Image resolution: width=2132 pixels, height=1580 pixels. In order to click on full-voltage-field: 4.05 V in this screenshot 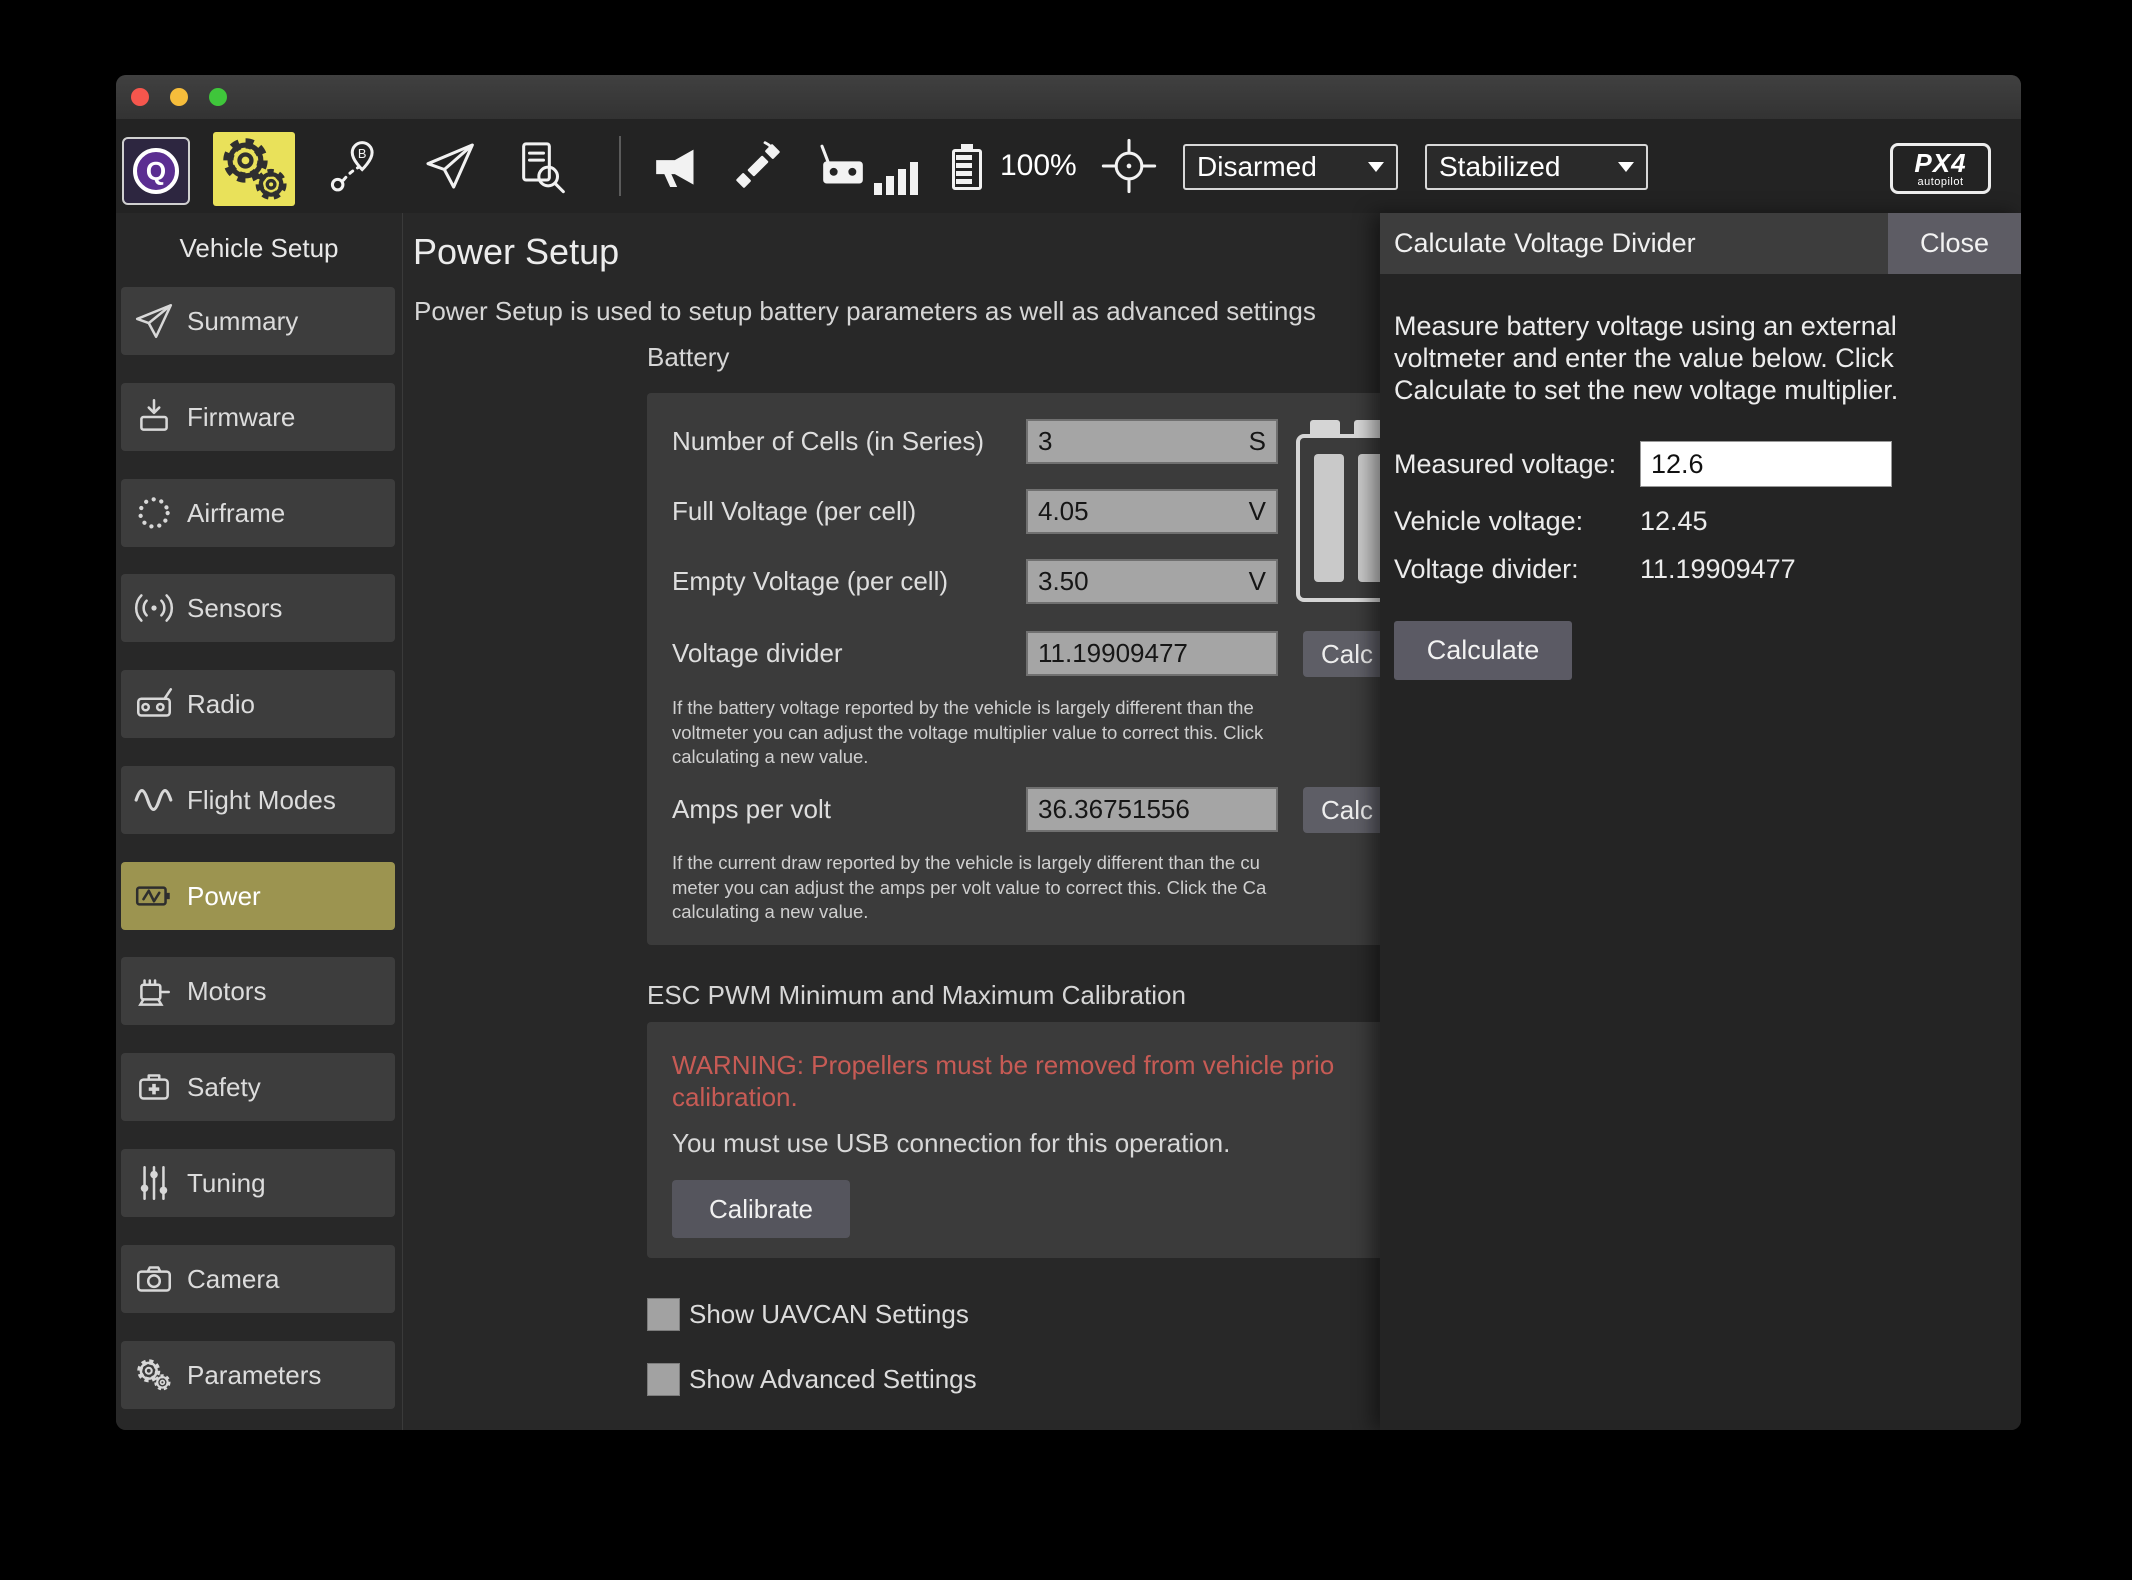, I will do `click(1152, 511)`.